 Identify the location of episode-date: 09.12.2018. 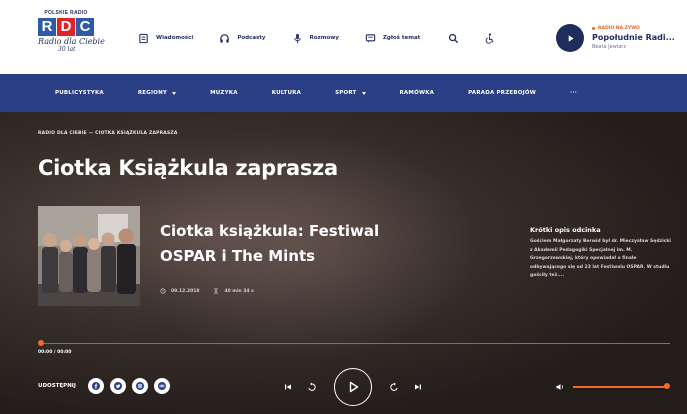
(179, 291).